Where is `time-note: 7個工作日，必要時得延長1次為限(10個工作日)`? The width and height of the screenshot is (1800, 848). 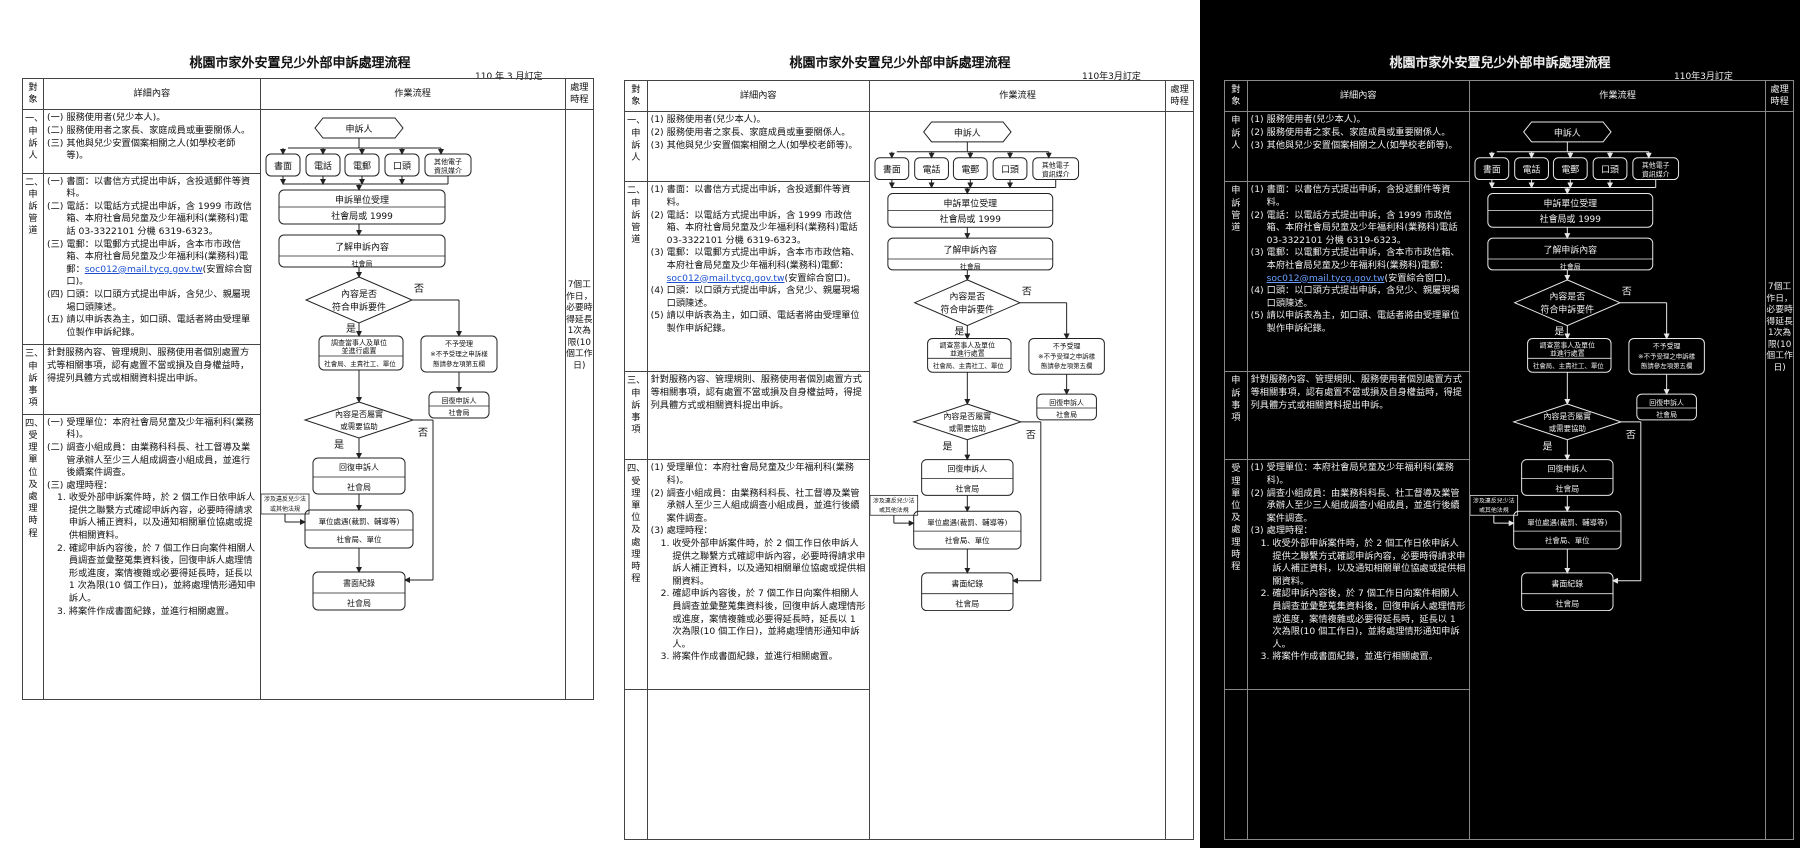 time-note: 7個工作日，必要時得延長1次為限(10個工作日) is located at coordinates (579, 325).